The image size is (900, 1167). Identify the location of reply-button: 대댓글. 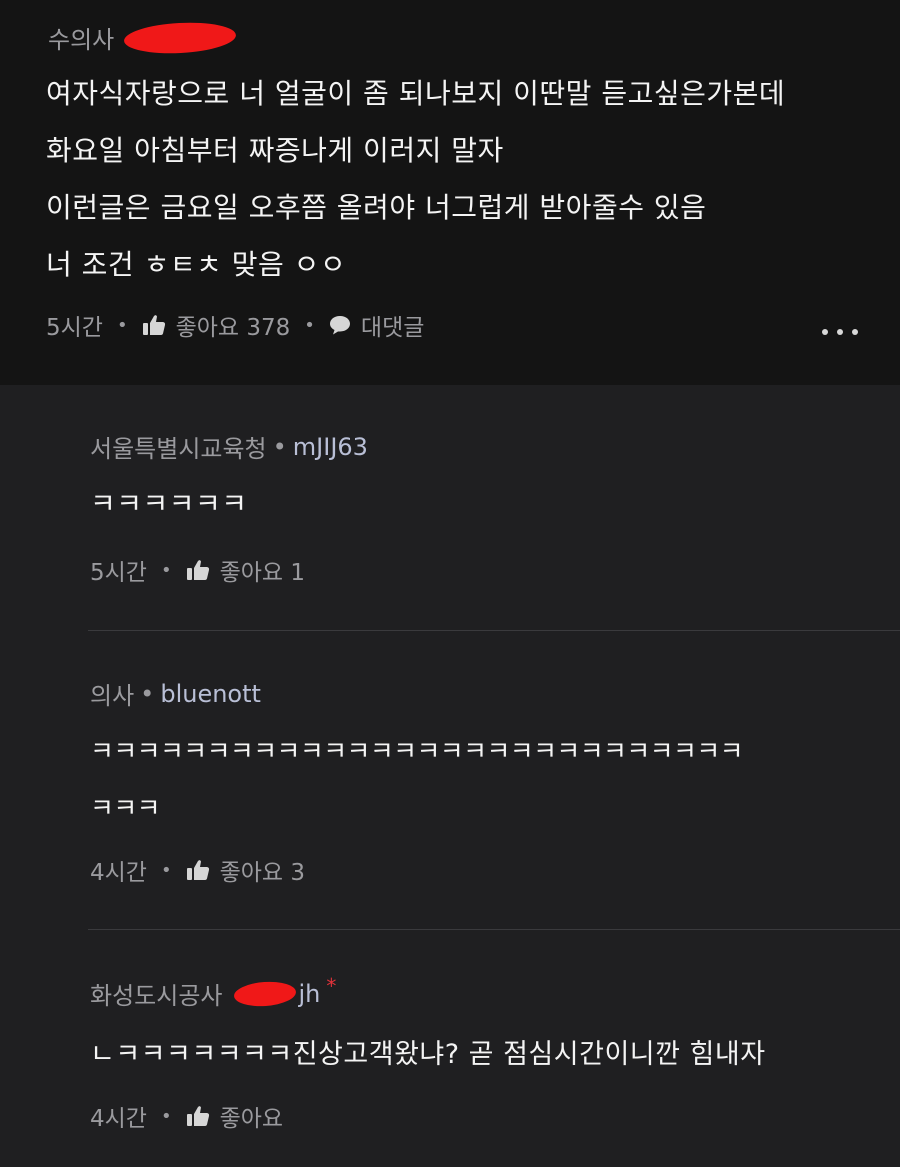
(376, 325).